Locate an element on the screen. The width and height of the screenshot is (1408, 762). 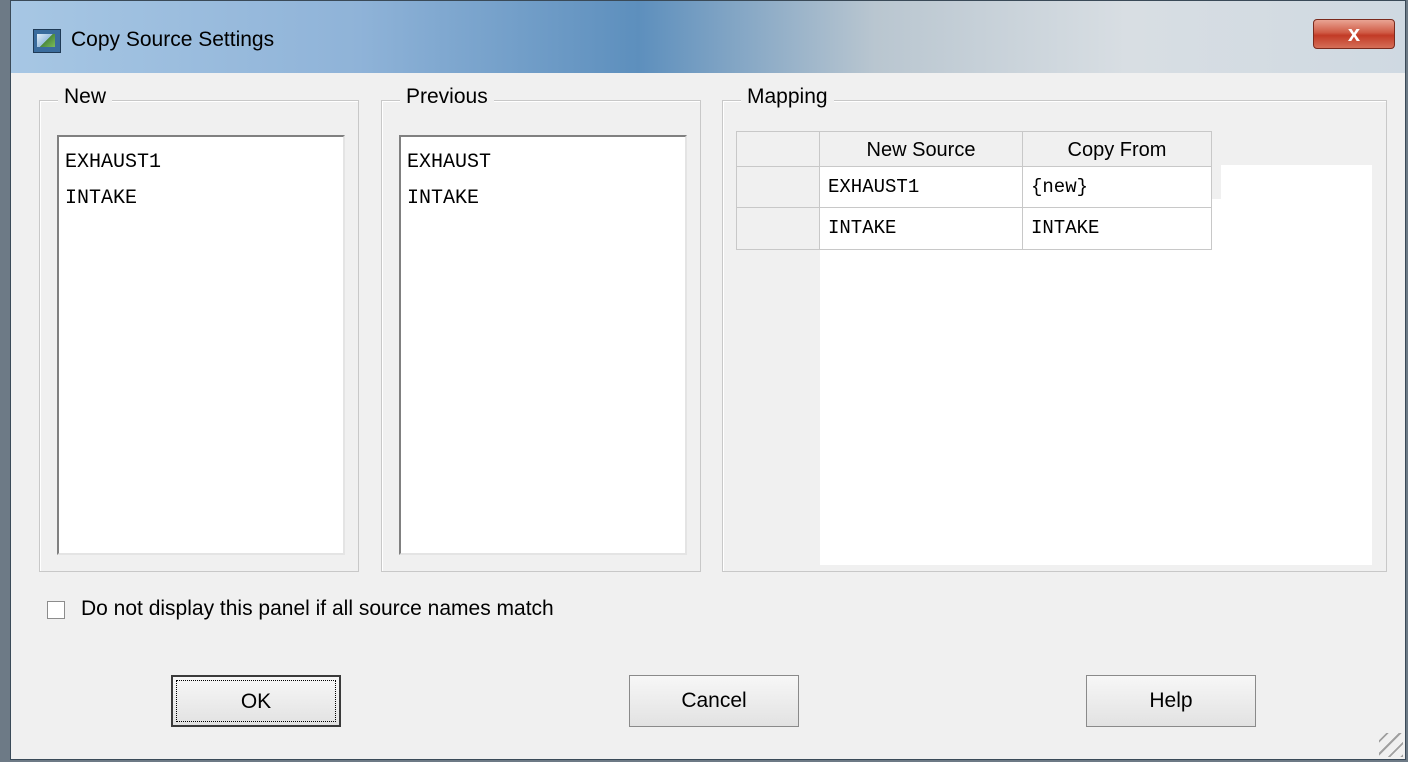
table-cell-new-source: INTAKE is located at coordinates (921, 229).